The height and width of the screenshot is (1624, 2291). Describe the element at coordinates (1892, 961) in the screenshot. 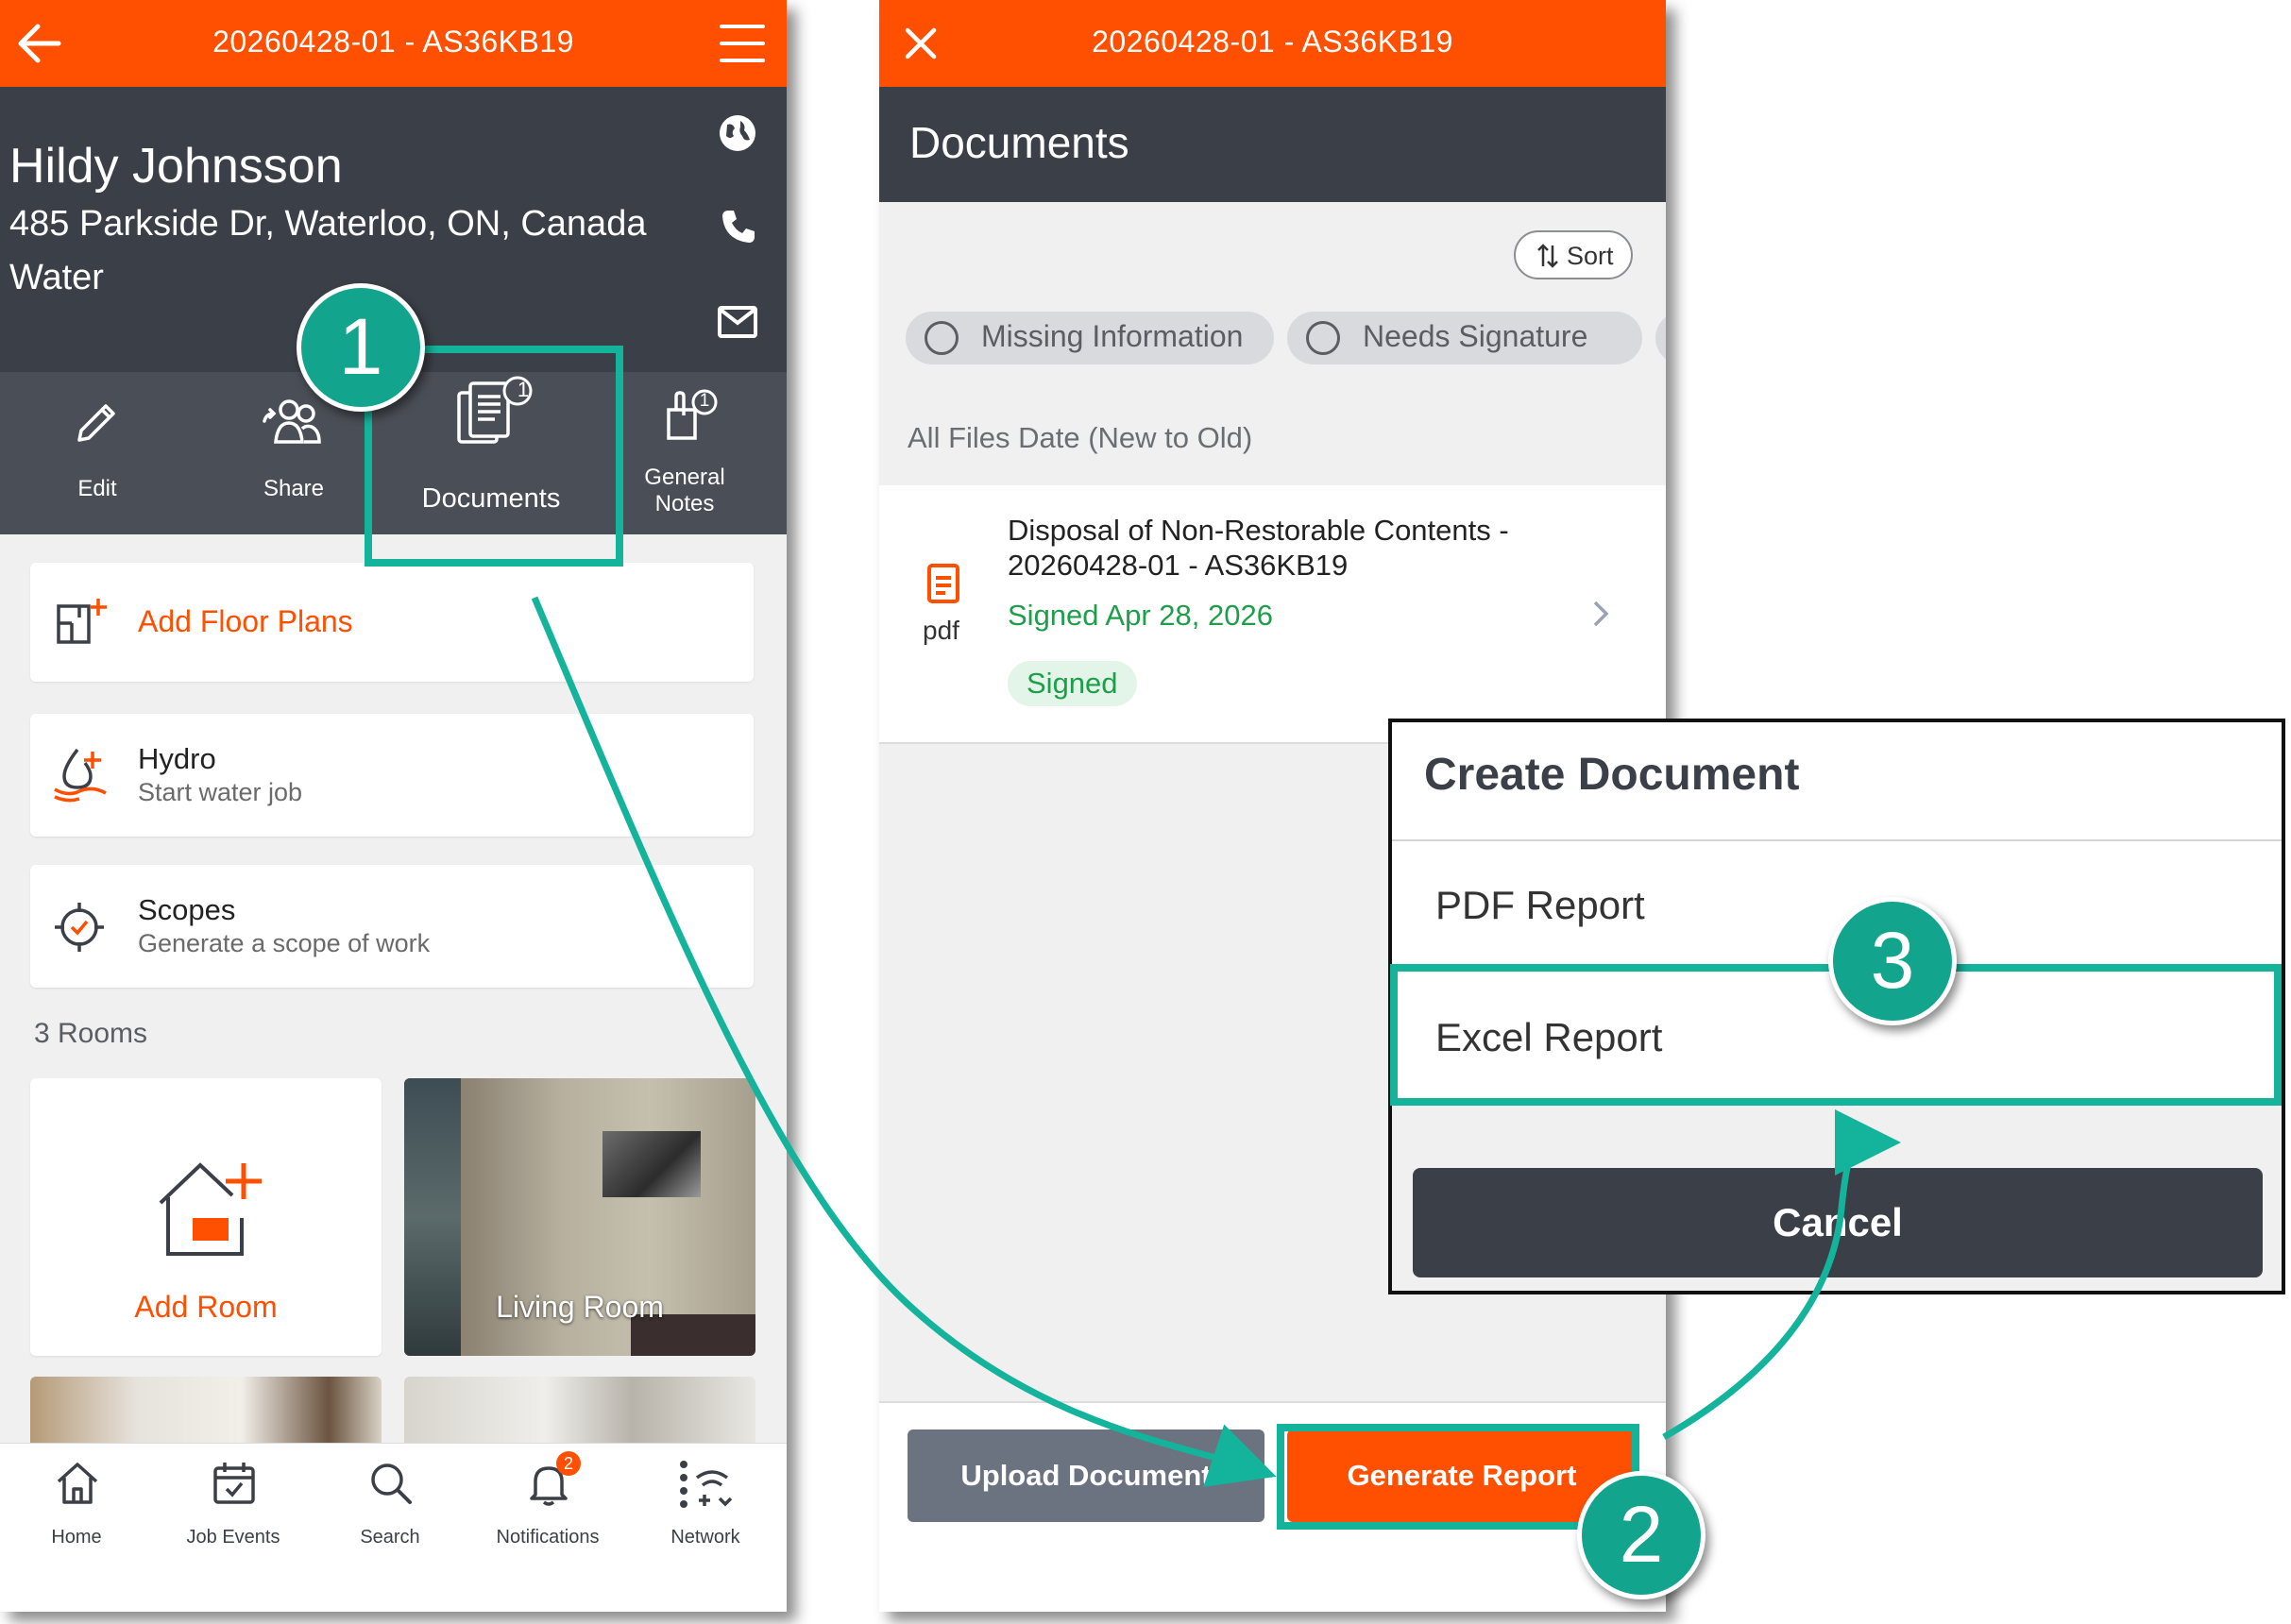

I see `step-3-callout: 3` at that location.